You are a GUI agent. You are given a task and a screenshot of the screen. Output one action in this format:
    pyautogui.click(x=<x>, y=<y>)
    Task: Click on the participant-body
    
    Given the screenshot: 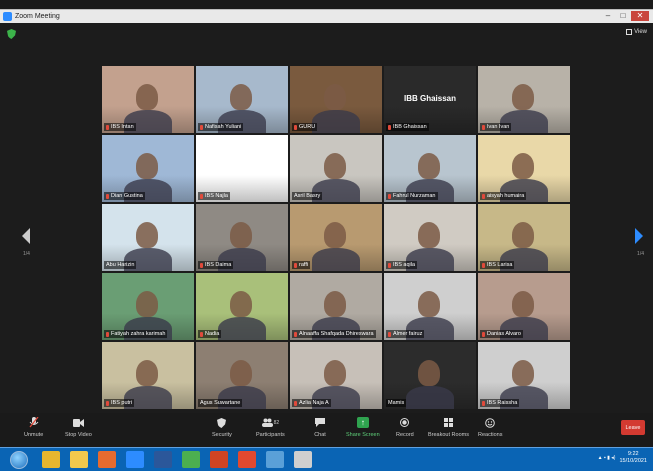 What is the action you would take?
    pyautogui.click(x=336, y=259)
    